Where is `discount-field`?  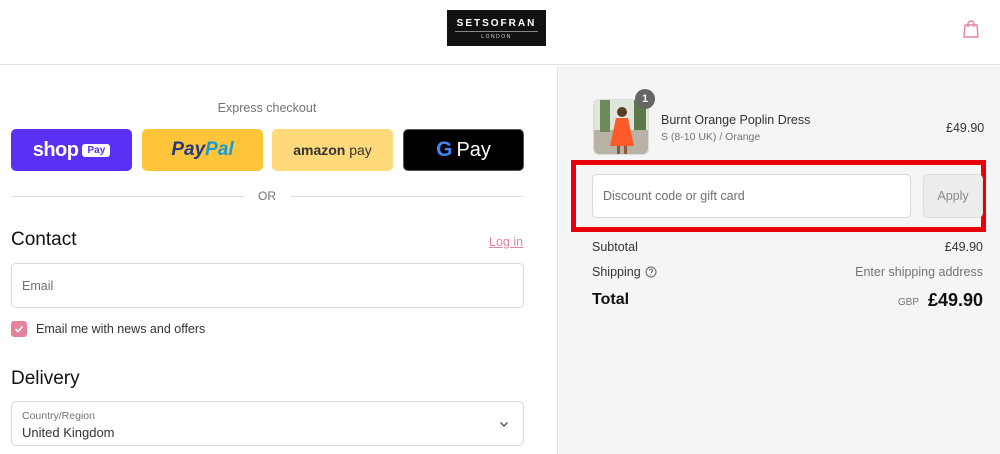 discount-field is located at coordinates (751, 196).